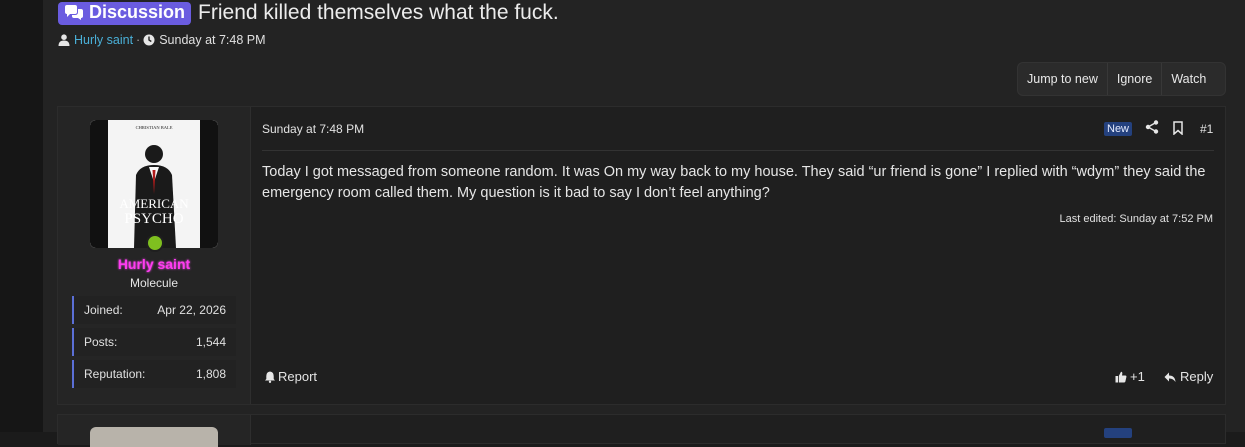 The height and width of the screenshot is (447, 1245). Describe the element at coordinates (154, 342) in the screenshot. I see `stat-posts: Posts: 1,544` at that location.